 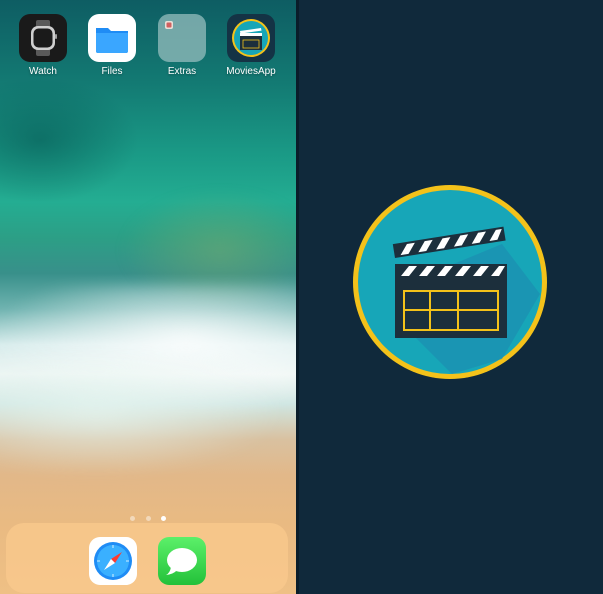 What do you see at coordinates (43, 71) in the screenshot?
I see `app-label: Watch` at bounding box center [43, 71].